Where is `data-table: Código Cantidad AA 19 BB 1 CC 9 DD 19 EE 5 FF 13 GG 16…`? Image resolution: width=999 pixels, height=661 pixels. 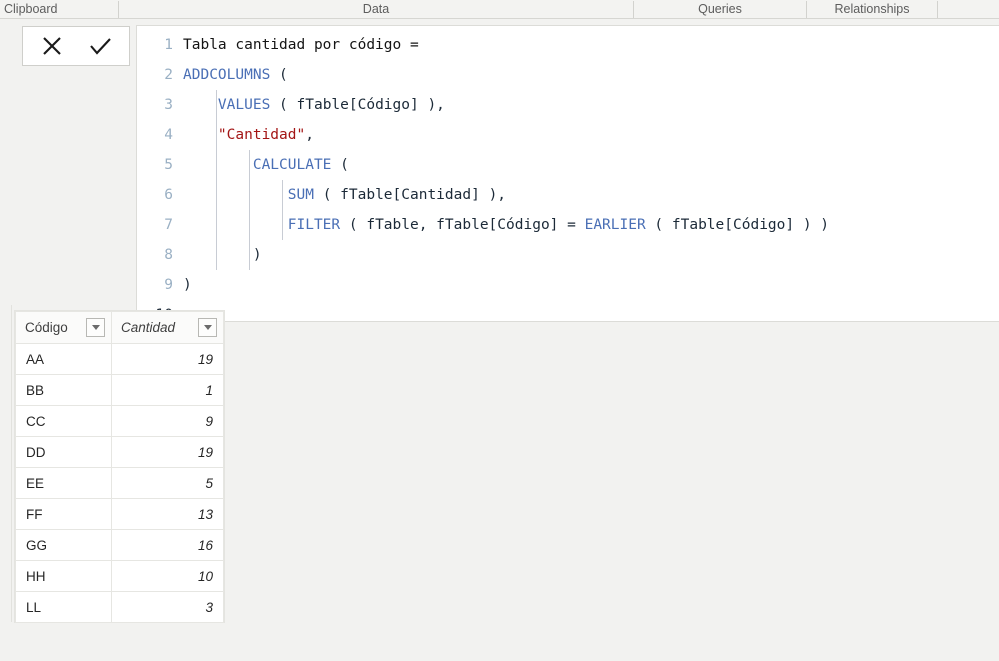 data-table: Código Cantidad AA 19 BB 1 CC 9 DD 19 EE 5 FF 13 GG 16… is located at coordinates (119, 467).